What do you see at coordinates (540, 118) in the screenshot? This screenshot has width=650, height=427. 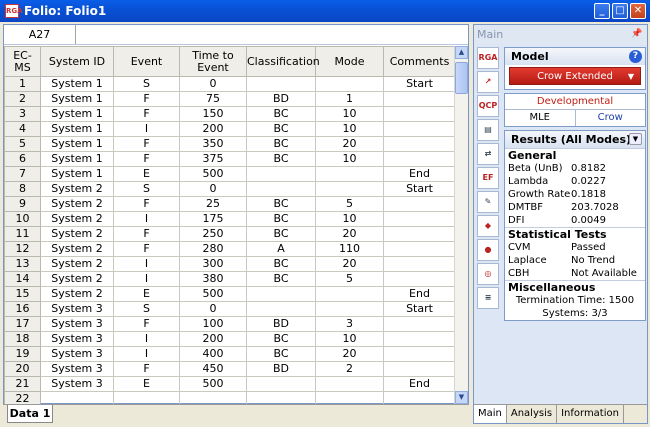 I see `mle-option: MLE` at bounding box center [540, 118].